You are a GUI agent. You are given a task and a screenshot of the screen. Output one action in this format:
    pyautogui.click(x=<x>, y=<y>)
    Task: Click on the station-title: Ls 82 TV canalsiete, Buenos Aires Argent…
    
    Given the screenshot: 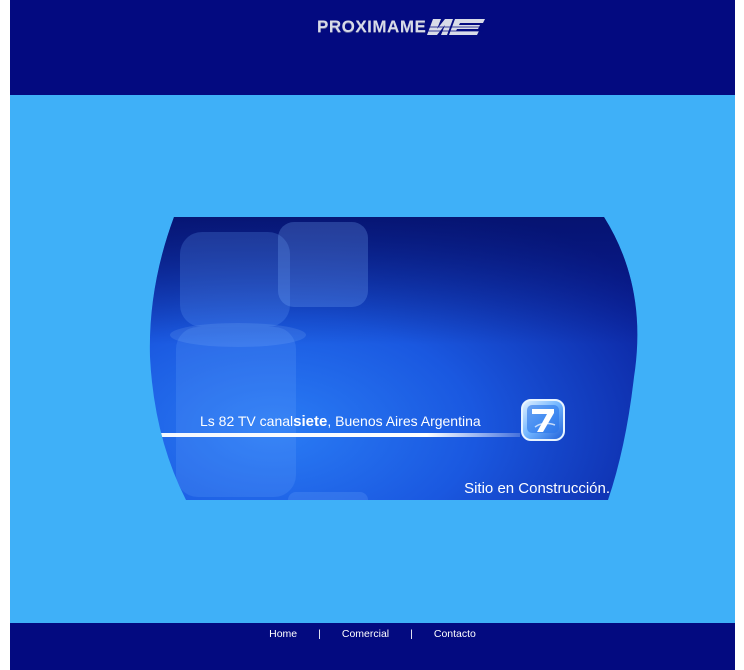 What is the action you would take?
    pyautogui.click(x=340, y=421)
    